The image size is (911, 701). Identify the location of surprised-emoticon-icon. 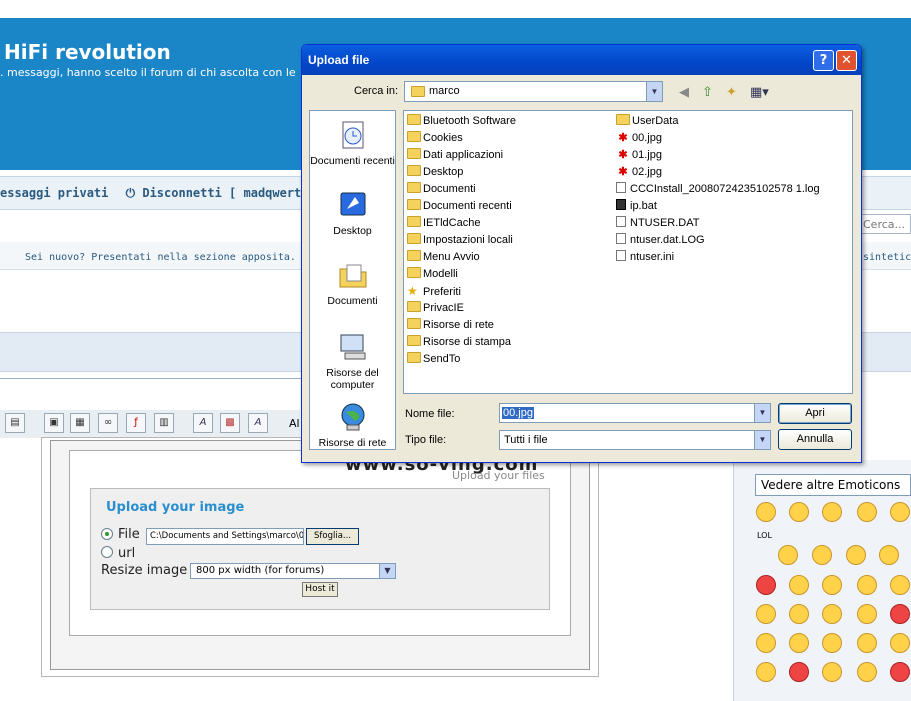
(867, 512).